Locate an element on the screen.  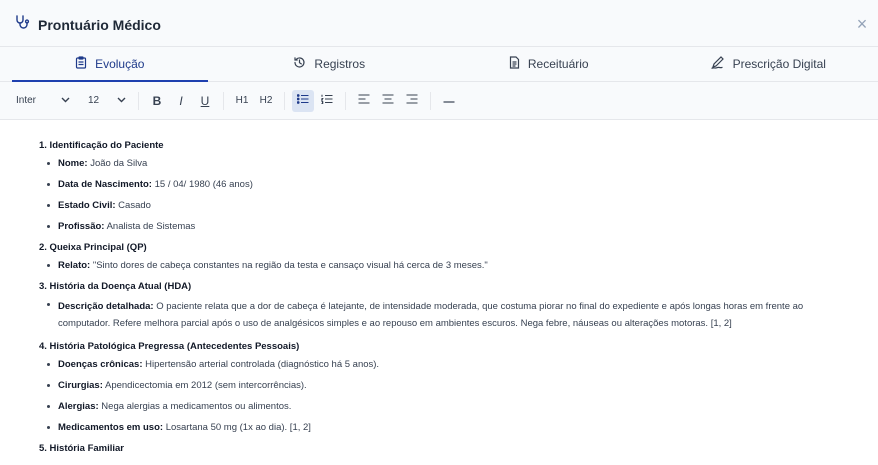
font-family-value: Inter is located at coordinates (26, 100).